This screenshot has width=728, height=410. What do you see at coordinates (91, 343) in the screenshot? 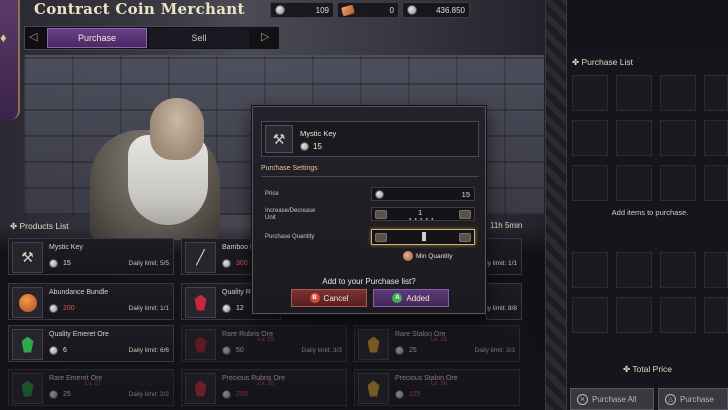
I see `product-card-quality-emeret: Quality Emeret Ore 6 Daily limit: 6/6` at bounding box center [91, 343].